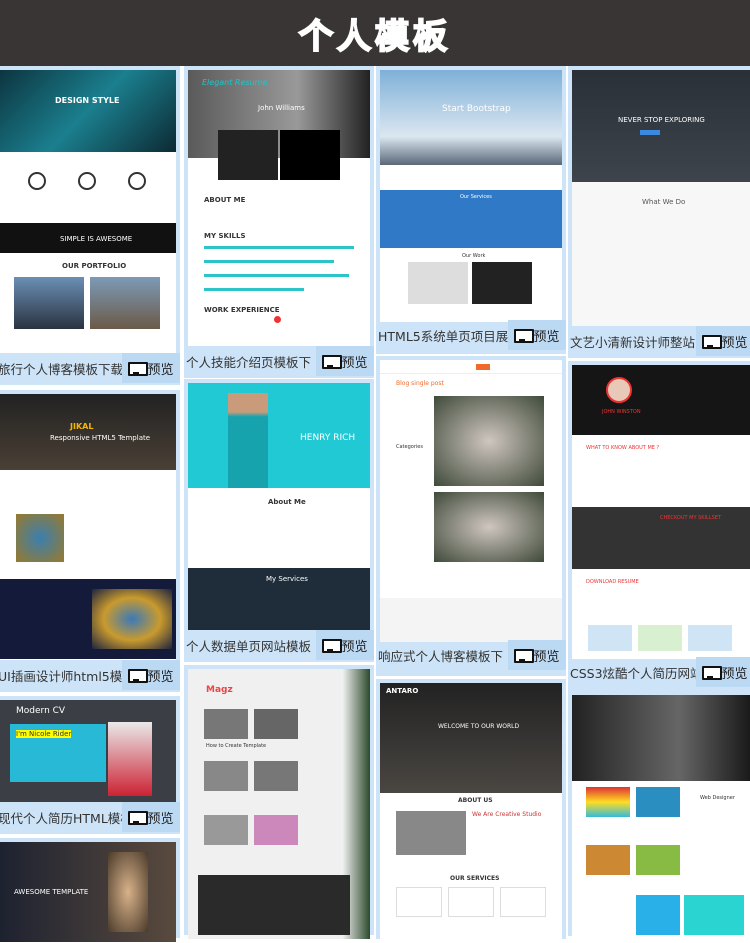  I want to click on template-thumbnail: NEVER STOP EXPLORING What We Do, so click(661, 198).